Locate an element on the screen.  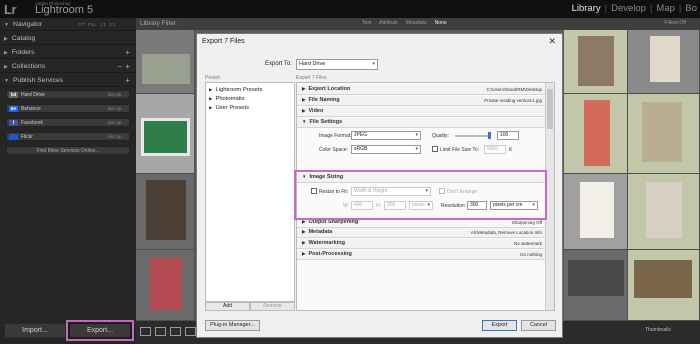
folders-header: ▶ Folders + is located at coordinates (68, 53).